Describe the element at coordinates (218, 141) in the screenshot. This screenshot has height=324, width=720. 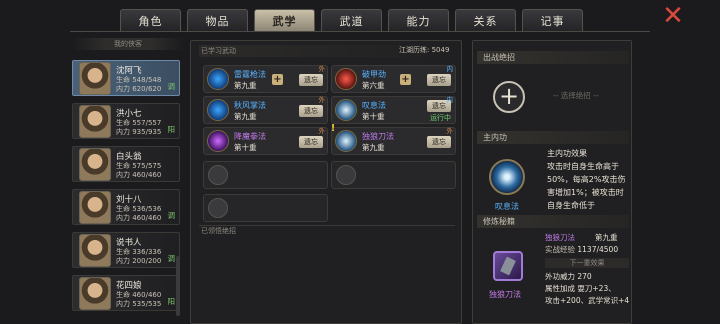
I see `demon-fist-skill-icon` at that location.